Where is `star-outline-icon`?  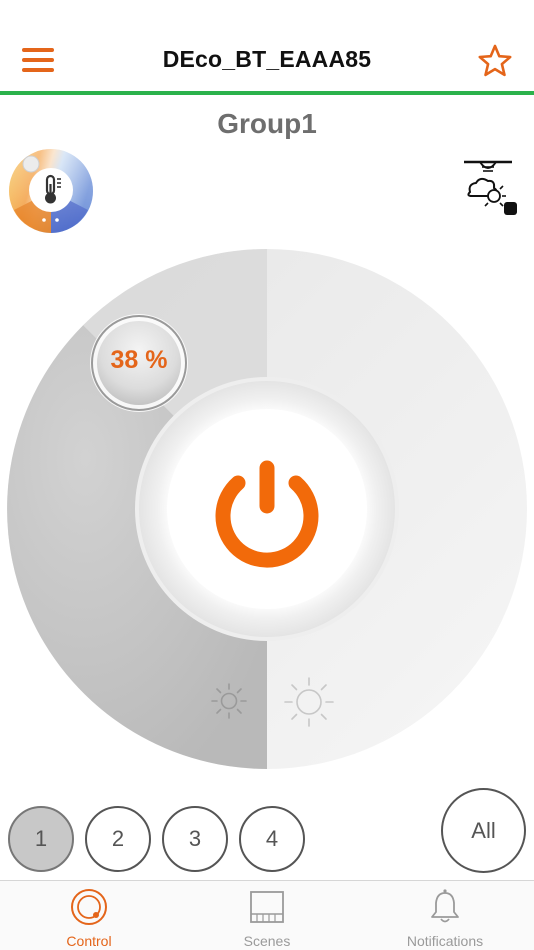
star-outline-icon is located at coordinates (495, 60).